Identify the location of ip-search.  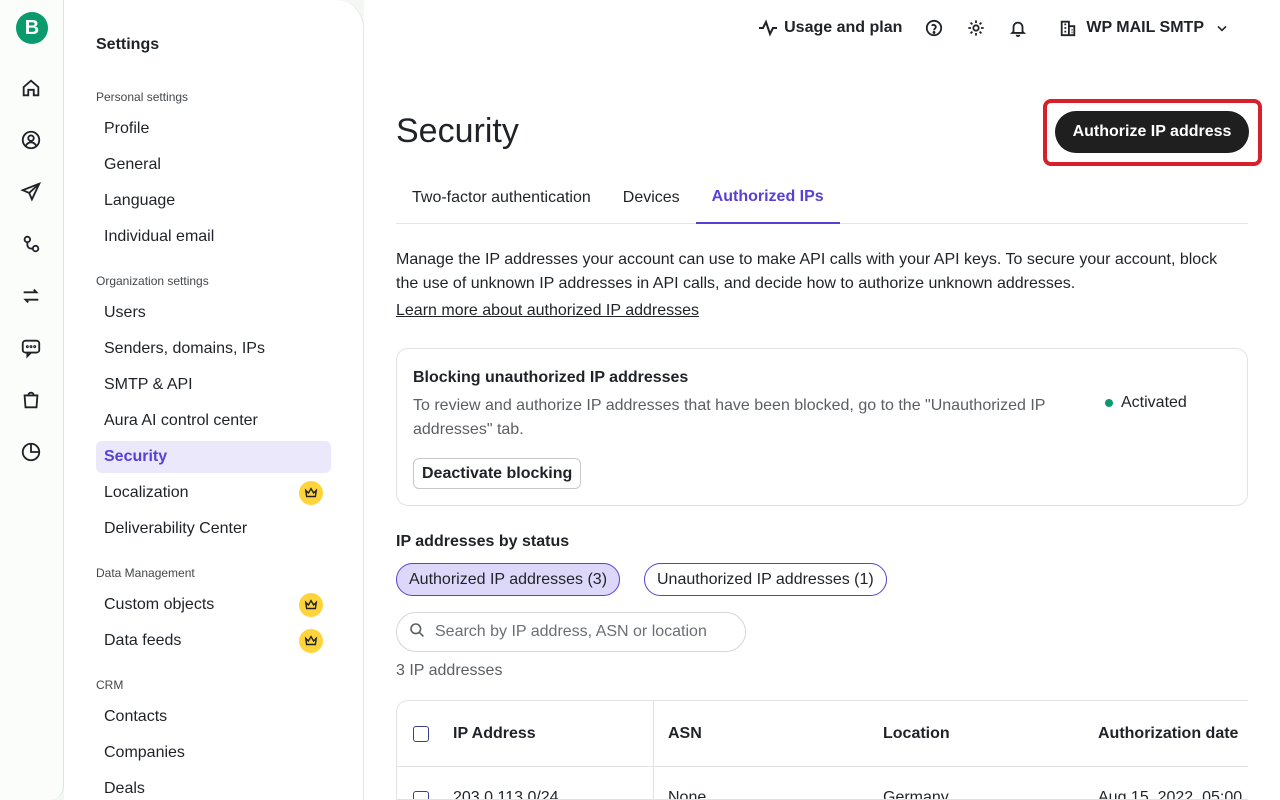
(571, 632).